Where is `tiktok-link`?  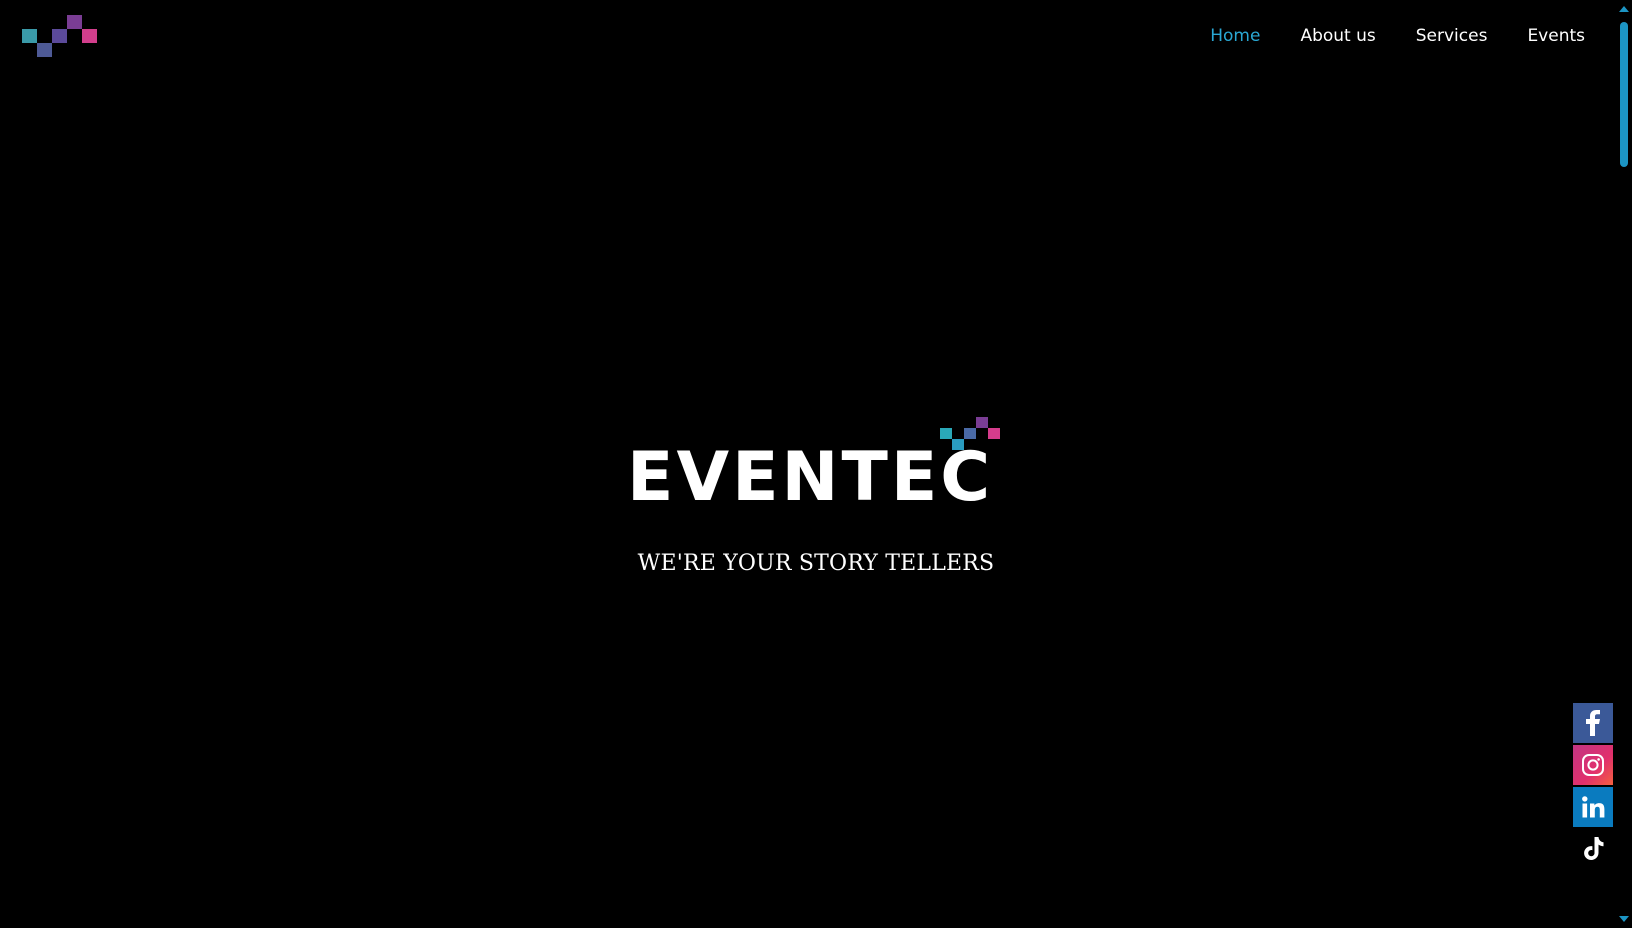
tiktok-link is located at coordinates (1593, 849).